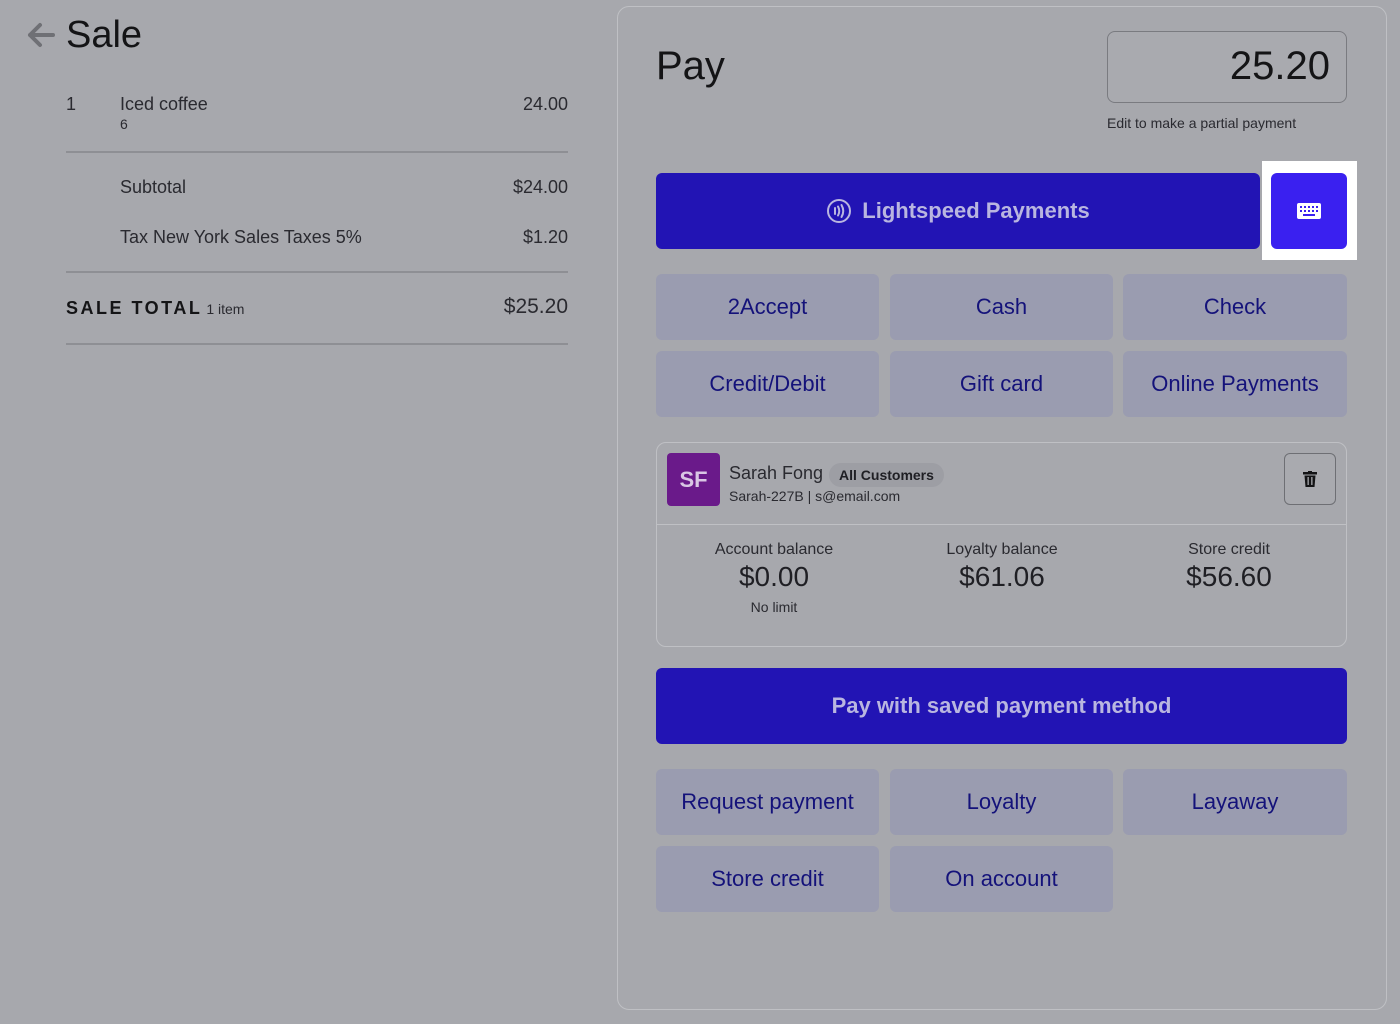 The image size is (1400, 1024). I want to click on loyalty-balance-label: Loyalty balance, so click(1002, 549).